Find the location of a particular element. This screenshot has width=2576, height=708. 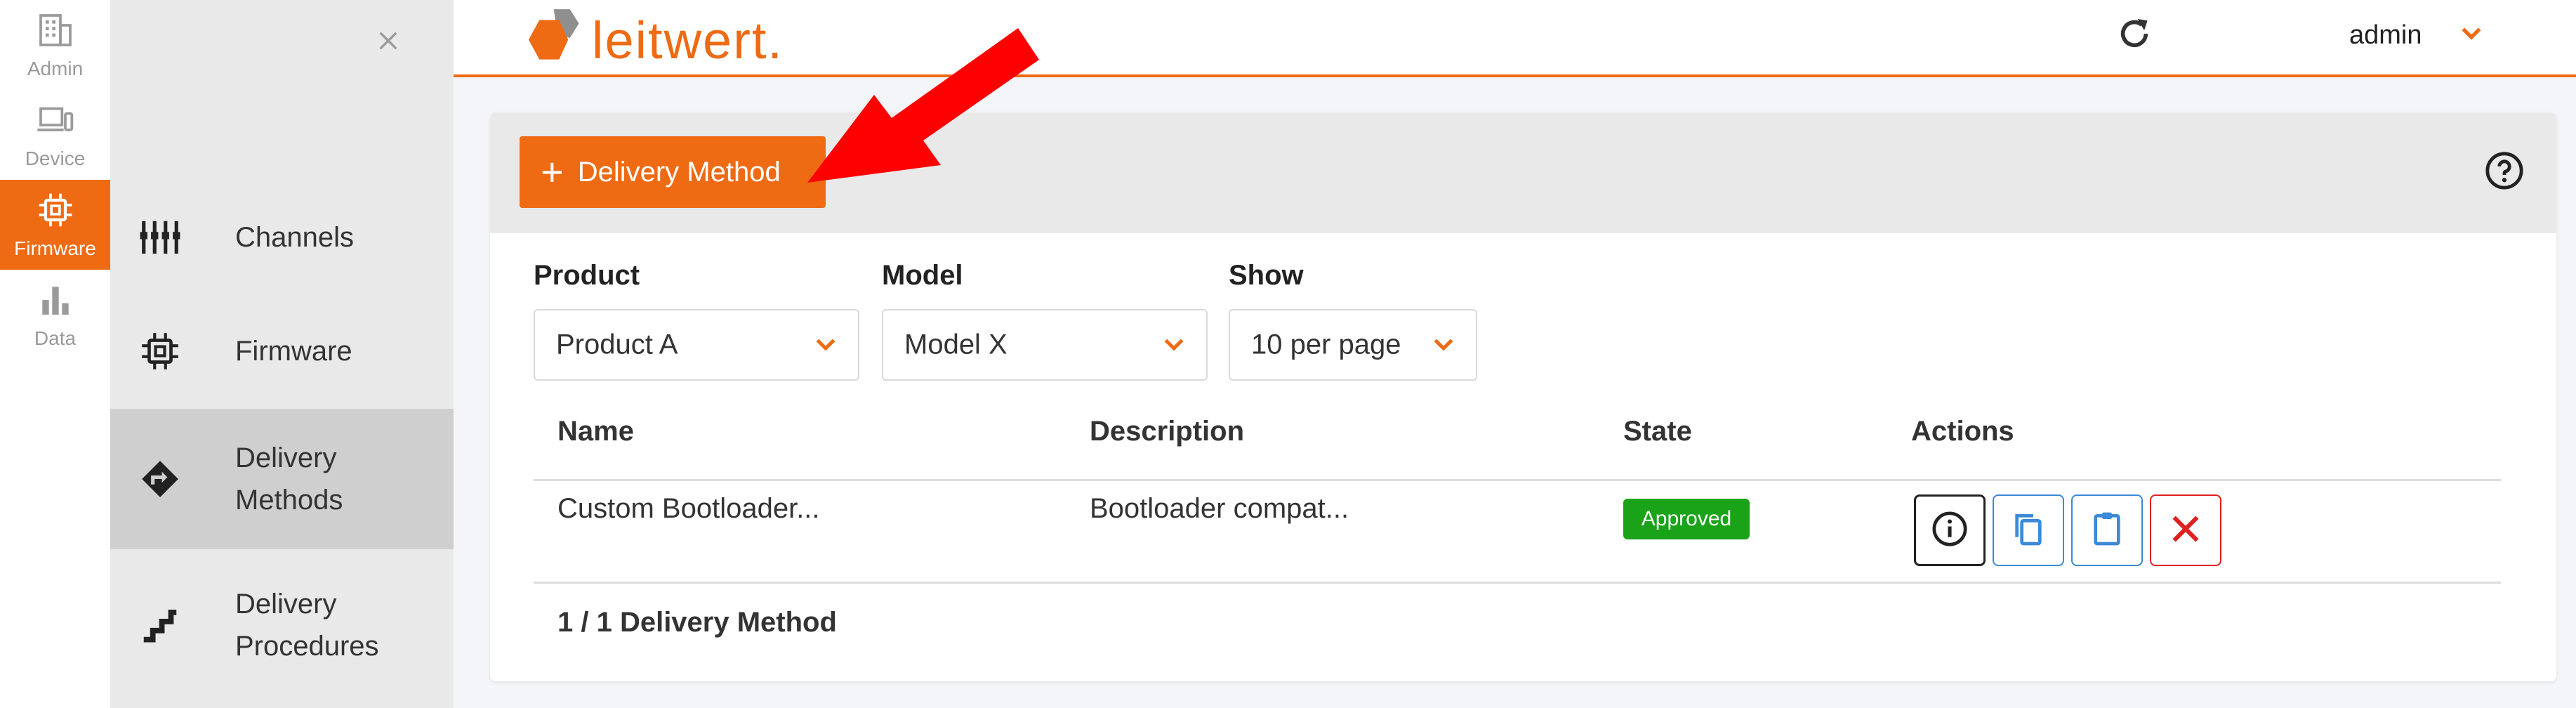

column-header-state: State is located at coordinates (1657, 431).